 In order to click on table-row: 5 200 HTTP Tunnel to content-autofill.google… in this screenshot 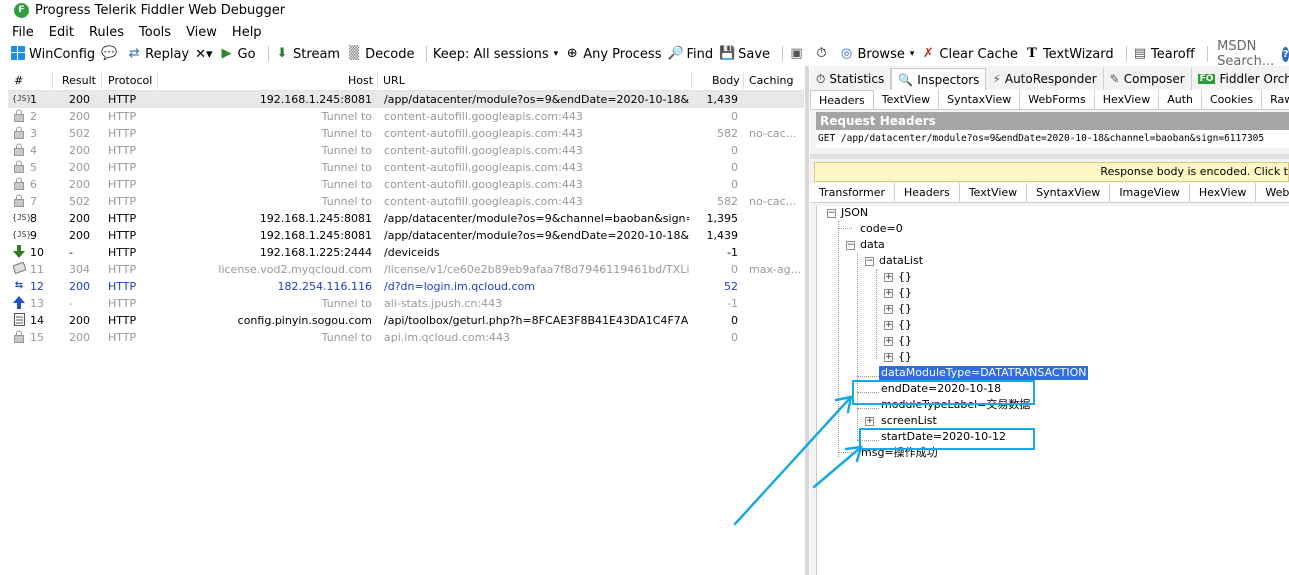, I will do `click(406, 167)`.